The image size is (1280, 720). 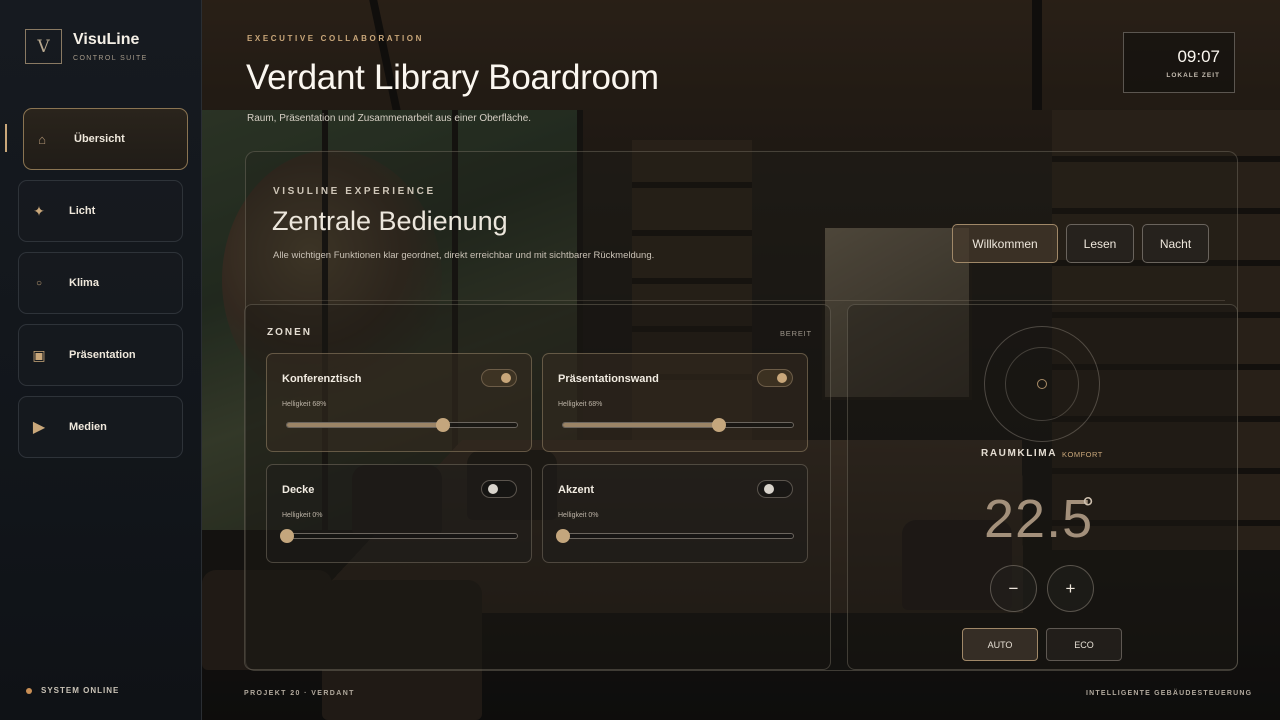 I want to click on zone-name: Decke, so click(x=298, y=490).